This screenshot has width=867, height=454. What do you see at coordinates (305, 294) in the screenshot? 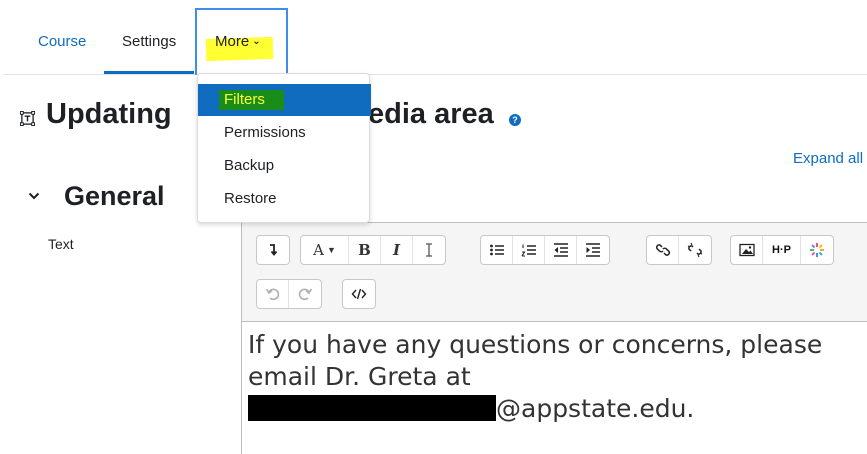
I see `redo-icon` at bounding box center [305, 294].